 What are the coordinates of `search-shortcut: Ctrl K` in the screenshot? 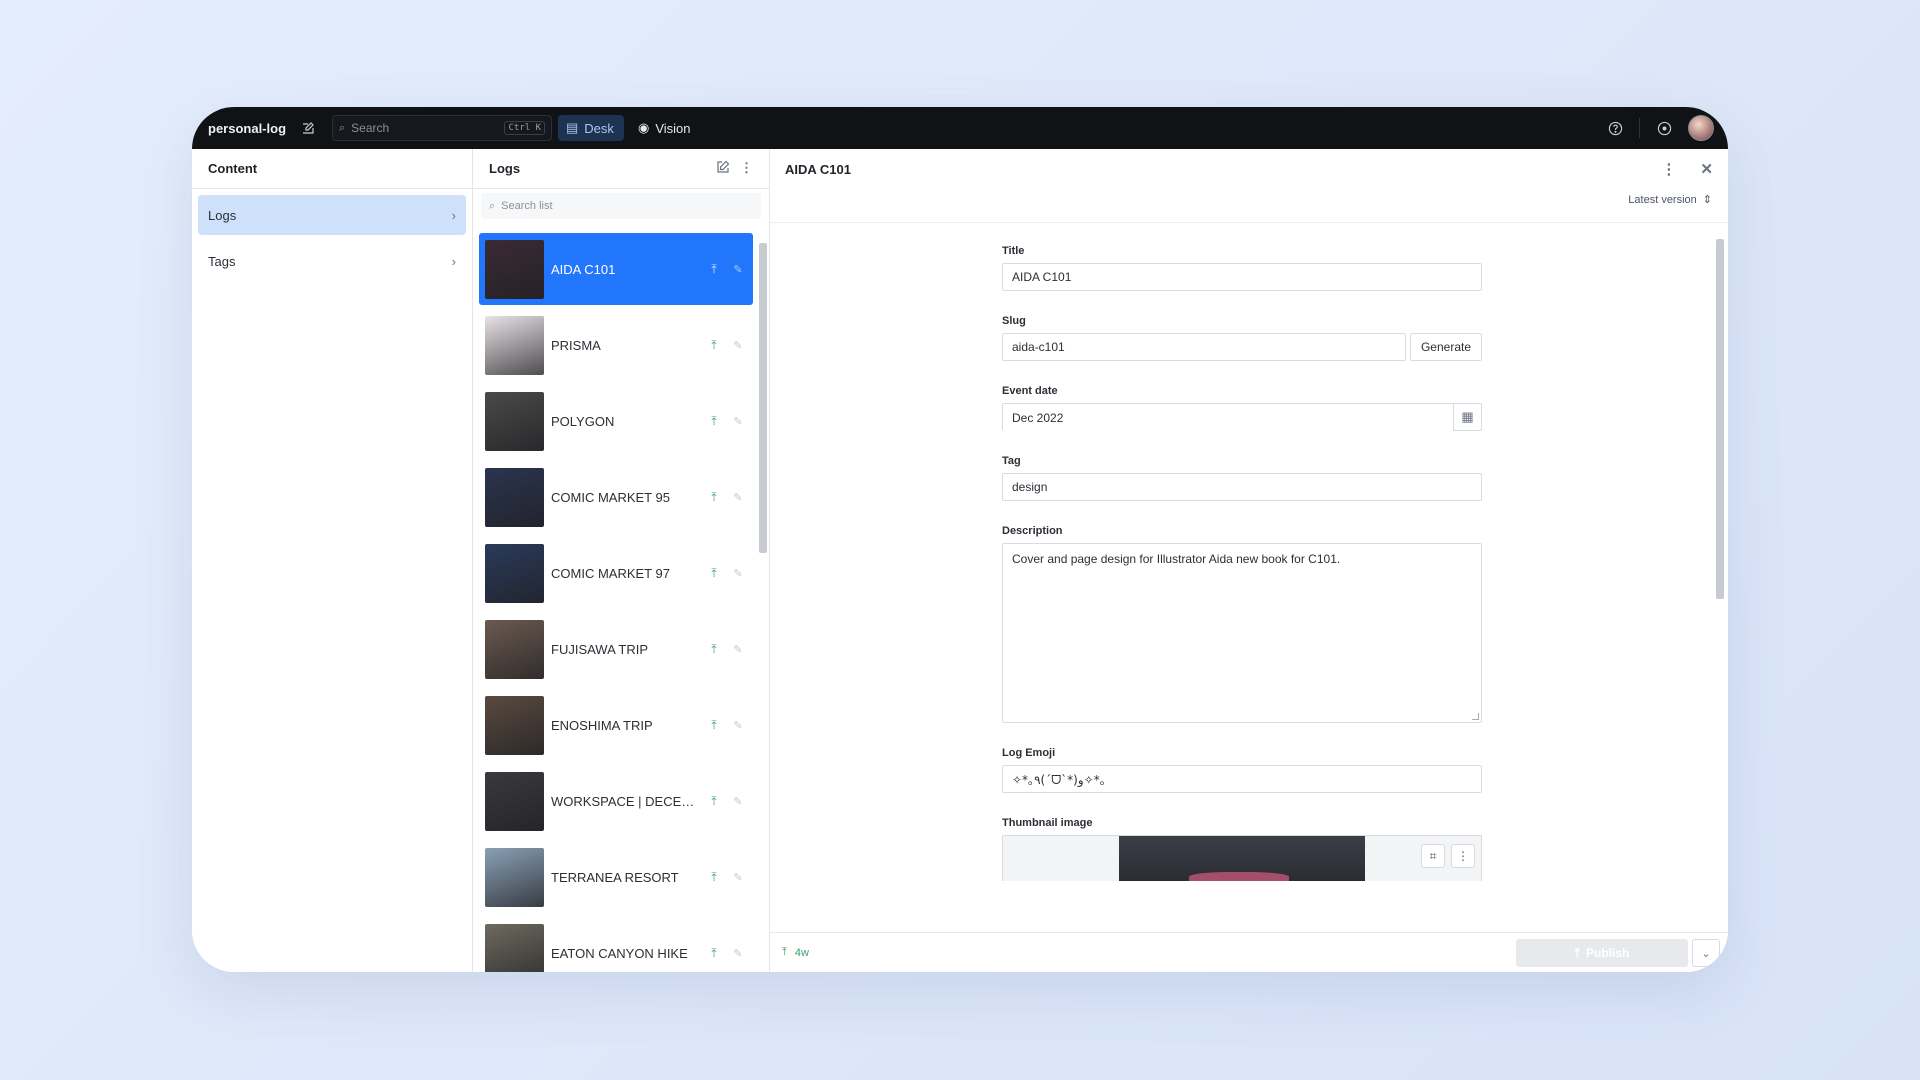 It's located at (524, 128).